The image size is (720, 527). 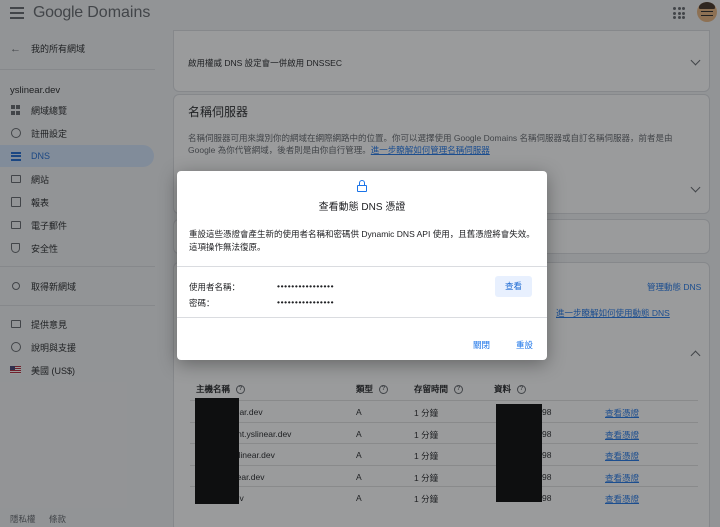 I want to click on close-button: 關閉, so click(x=481, y=345).